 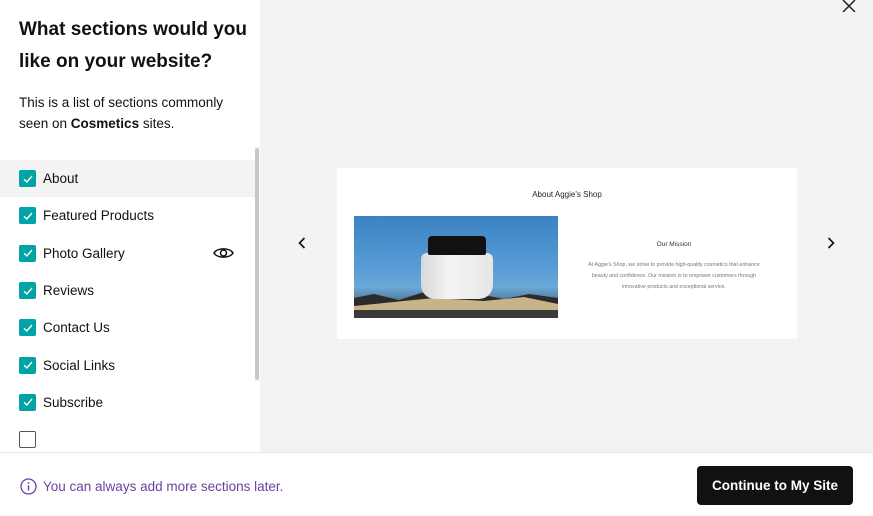 I want to click on continue-button: Continue to My Site, so click(x=775, y=485).